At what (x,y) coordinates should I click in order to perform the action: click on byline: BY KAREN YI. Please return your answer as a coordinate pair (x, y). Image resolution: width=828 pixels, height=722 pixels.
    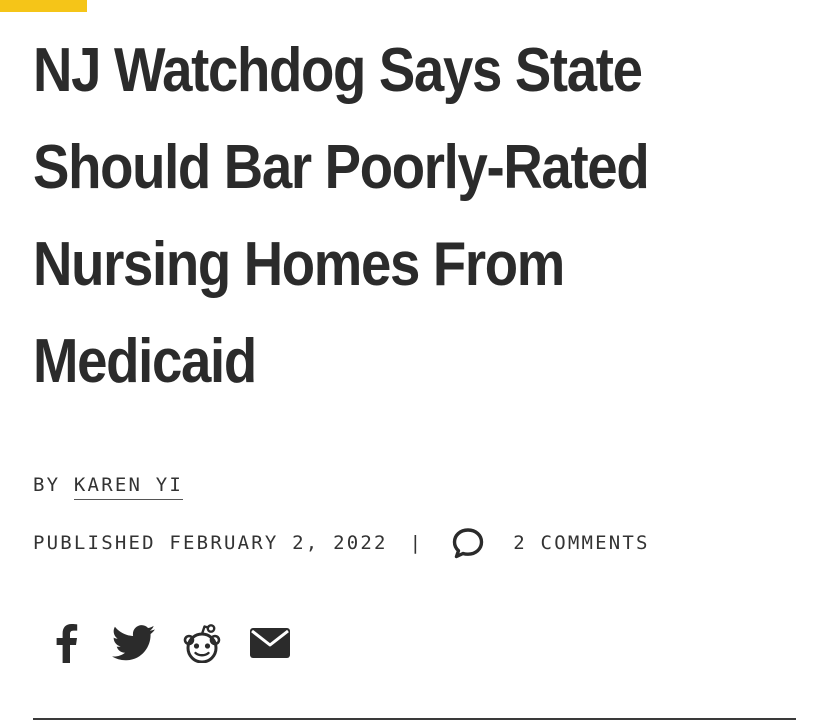
    Looking at the image, I should click on (108, 487).